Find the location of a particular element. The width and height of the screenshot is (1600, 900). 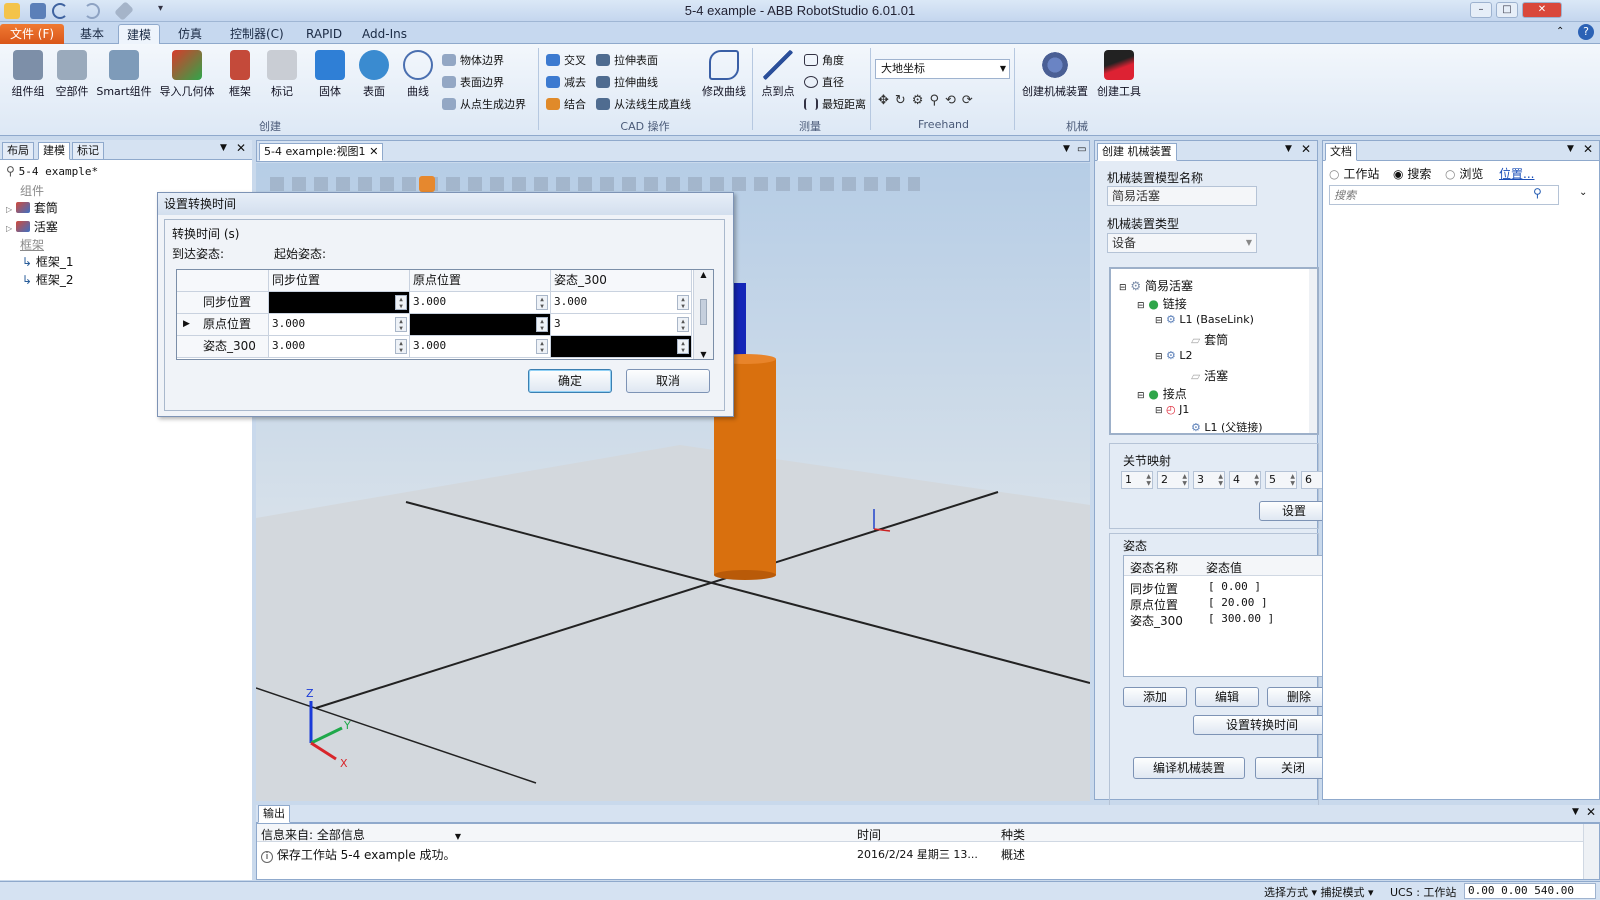

tag-button: 标记 is located at coordinates (282, 74).